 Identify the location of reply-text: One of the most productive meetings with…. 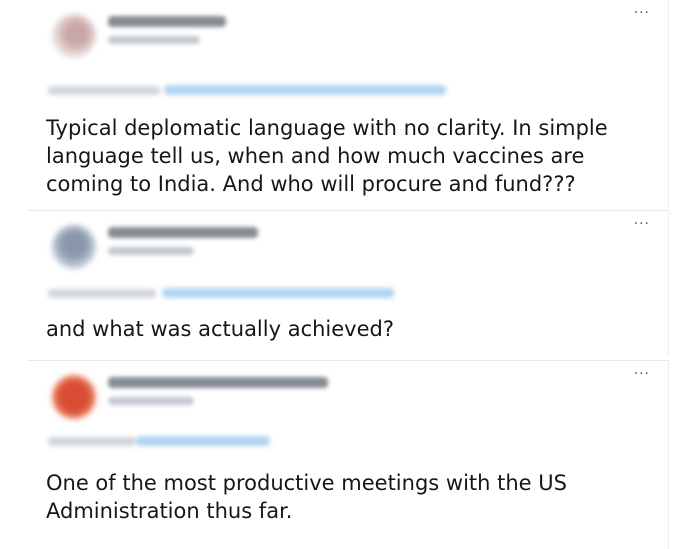
(306, 497).